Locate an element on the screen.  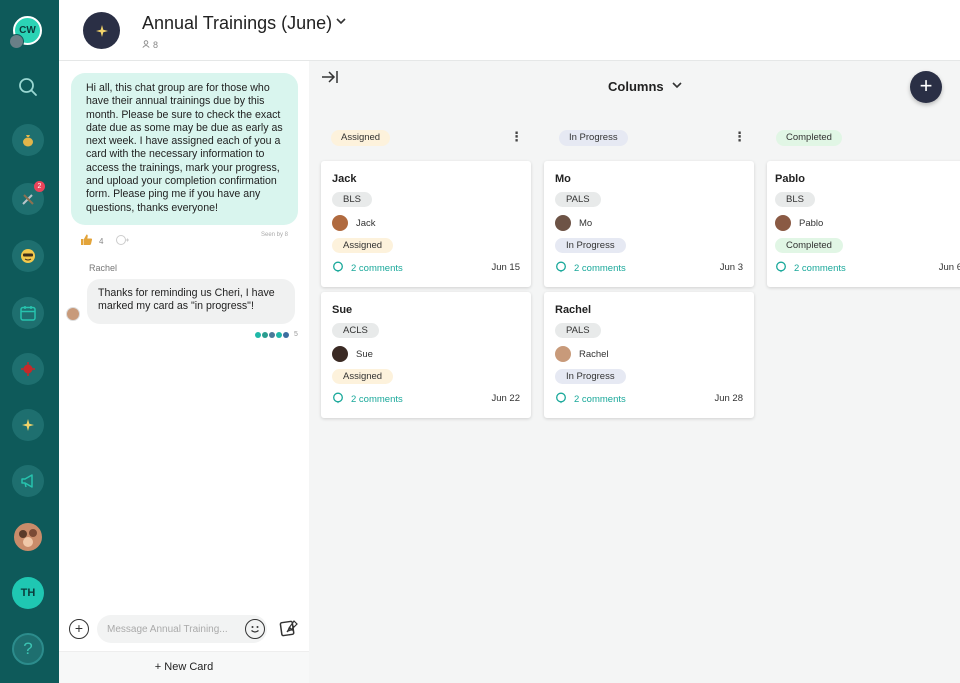
card-sticker-icon is located at coordinates (289, 630).